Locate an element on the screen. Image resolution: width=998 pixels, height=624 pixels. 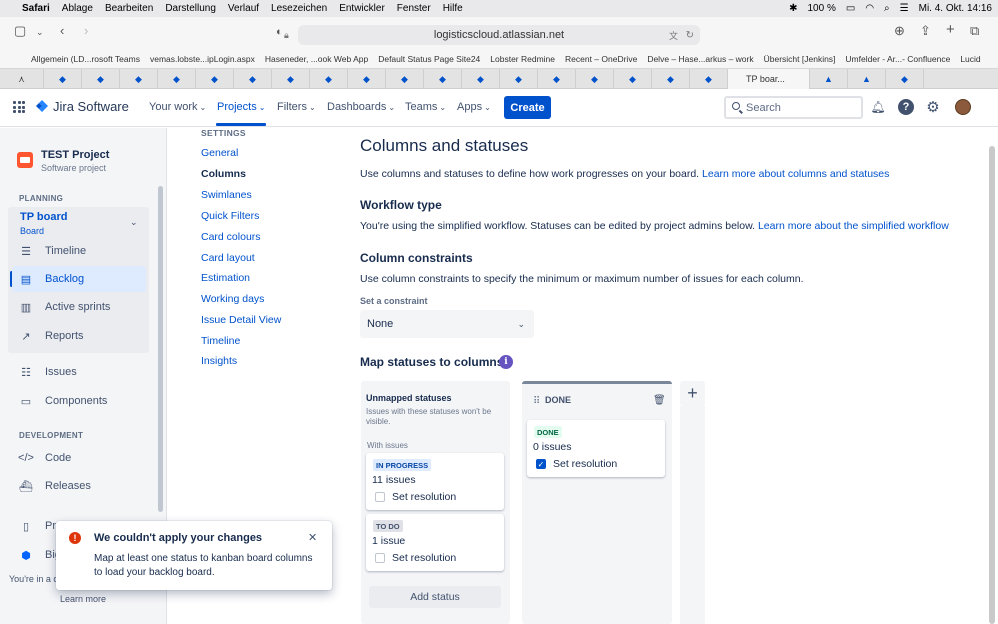
learn-more-workflow-link: Learn more about the simplified workflow is located at coordinates (853, 226).